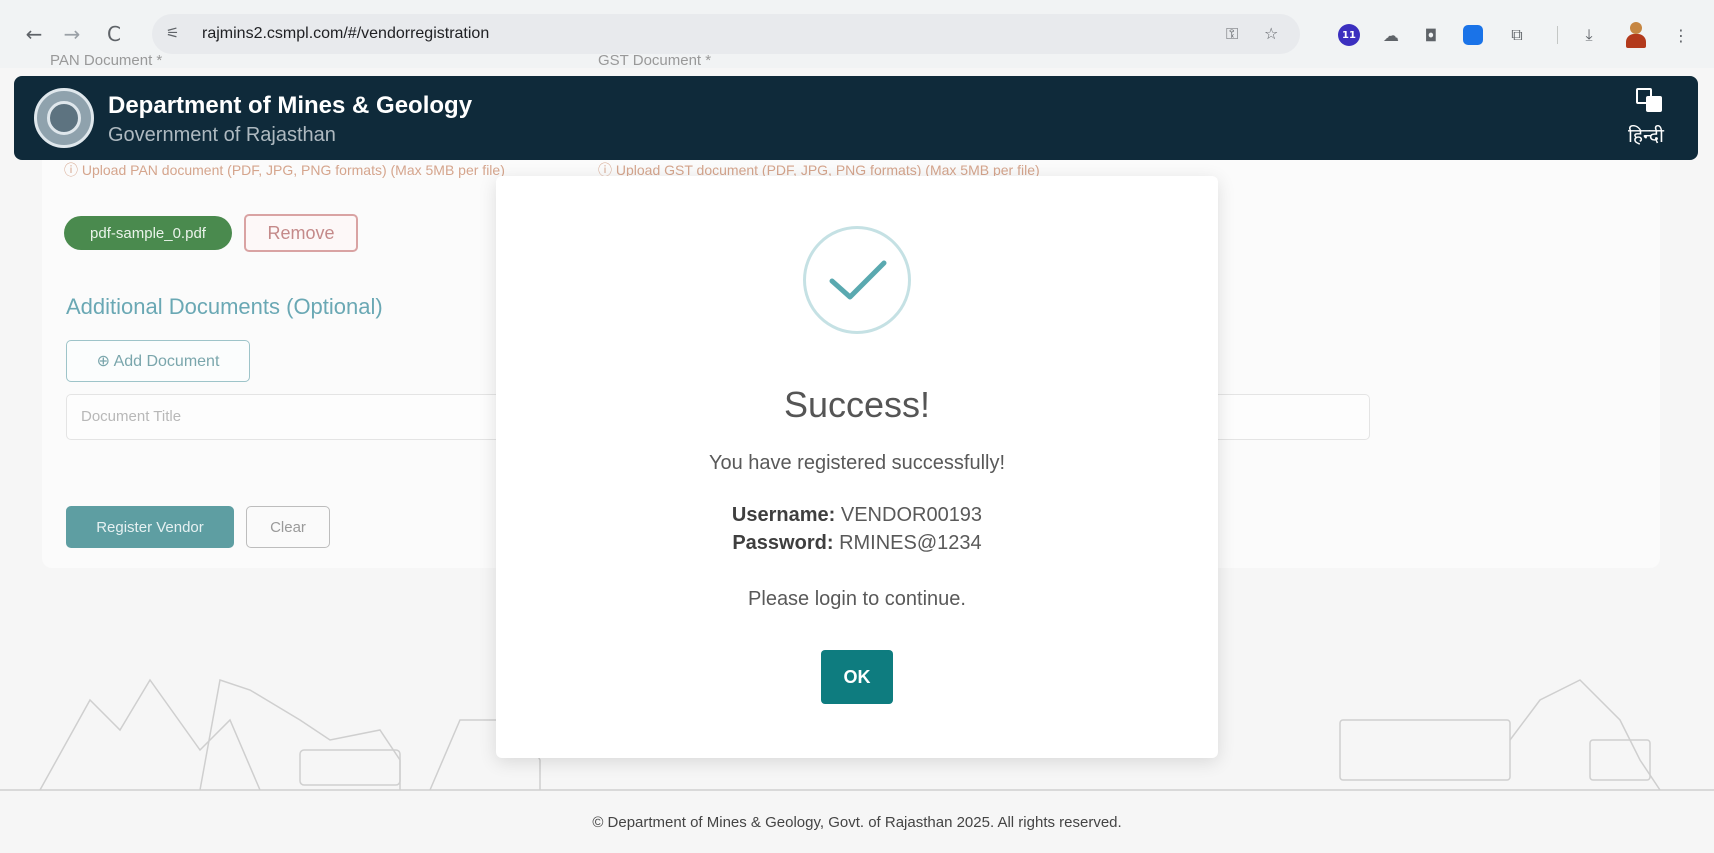  What do you see at coordinates (72, 34) in the screenshot?
I see `forward-icon: →` at bounding box center [72, 34].